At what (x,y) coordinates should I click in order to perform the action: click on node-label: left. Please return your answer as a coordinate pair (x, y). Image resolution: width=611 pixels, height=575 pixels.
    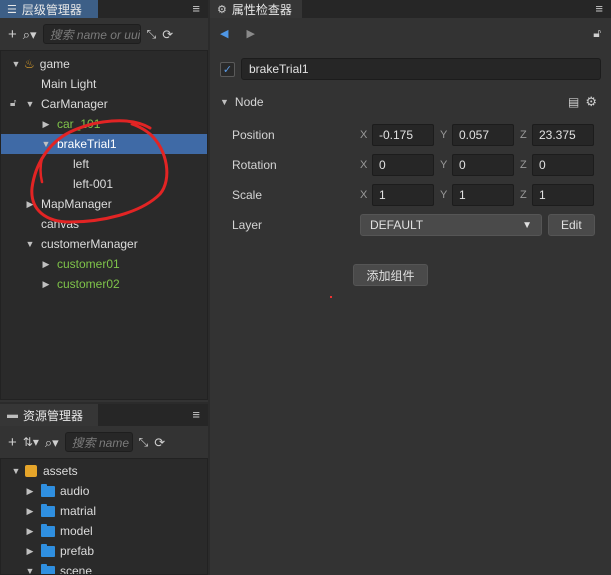
    Looking at the image, I should click on (81, 164).